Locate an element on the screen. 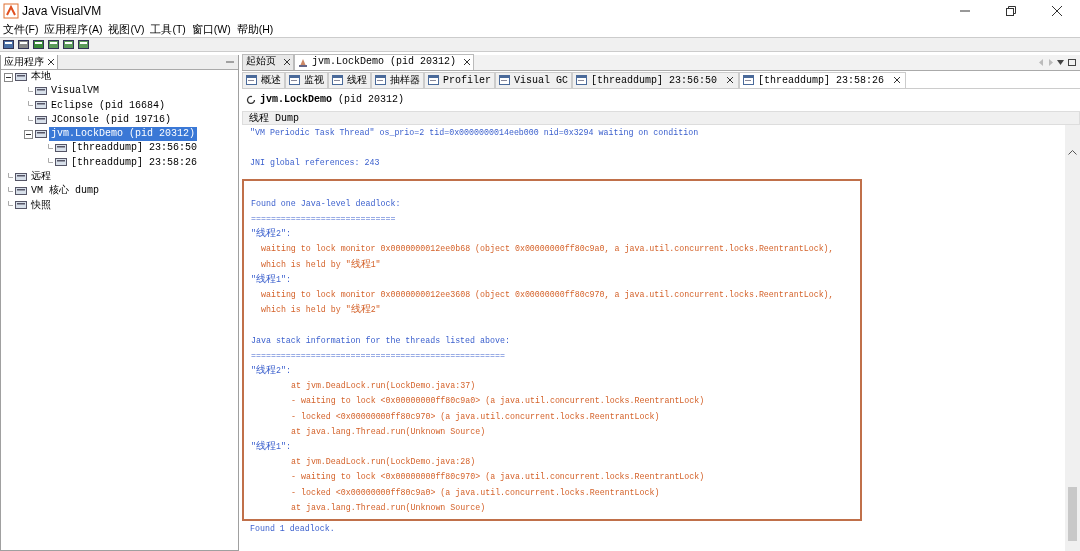 The width and height of the screenshot is (1080, 551). restore-icon is located at coordinates (1011, 11).